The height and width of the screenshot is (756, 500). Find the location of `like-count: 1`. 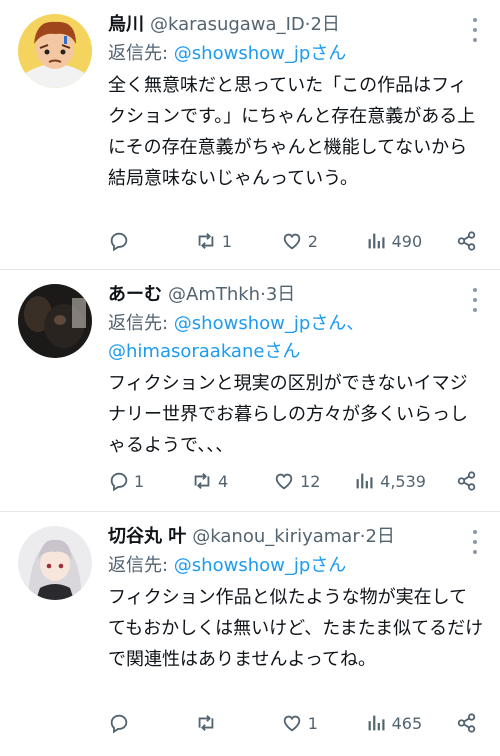

like-count: 1 is located at coordinates (312, 723).